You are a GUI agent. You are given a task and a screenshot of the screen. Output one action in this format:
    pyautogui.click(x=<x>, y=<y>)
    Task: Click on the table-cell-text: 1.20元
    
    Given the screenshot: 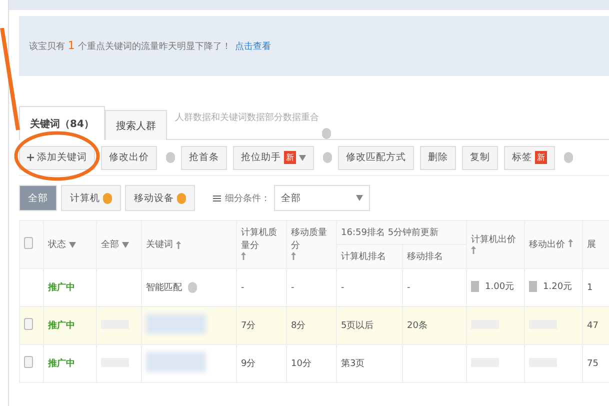 What is the action you would take?
    pyautogui.click(x=557, y=287)
    